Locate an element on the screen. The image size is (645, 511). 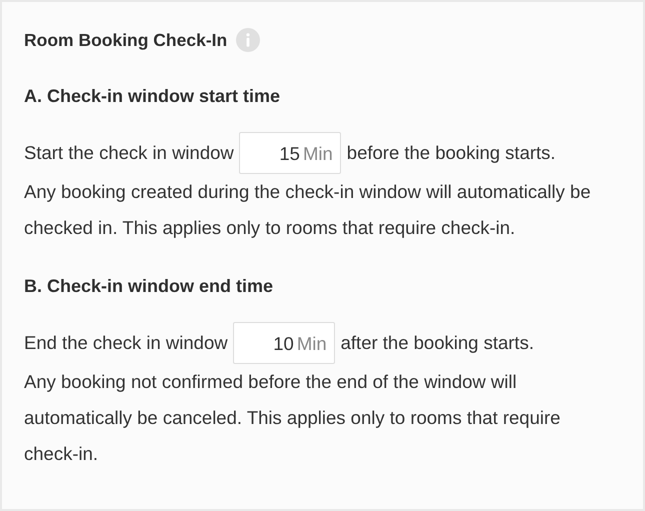
label-text: before the booking starts. is located at coordinates (451, 153).